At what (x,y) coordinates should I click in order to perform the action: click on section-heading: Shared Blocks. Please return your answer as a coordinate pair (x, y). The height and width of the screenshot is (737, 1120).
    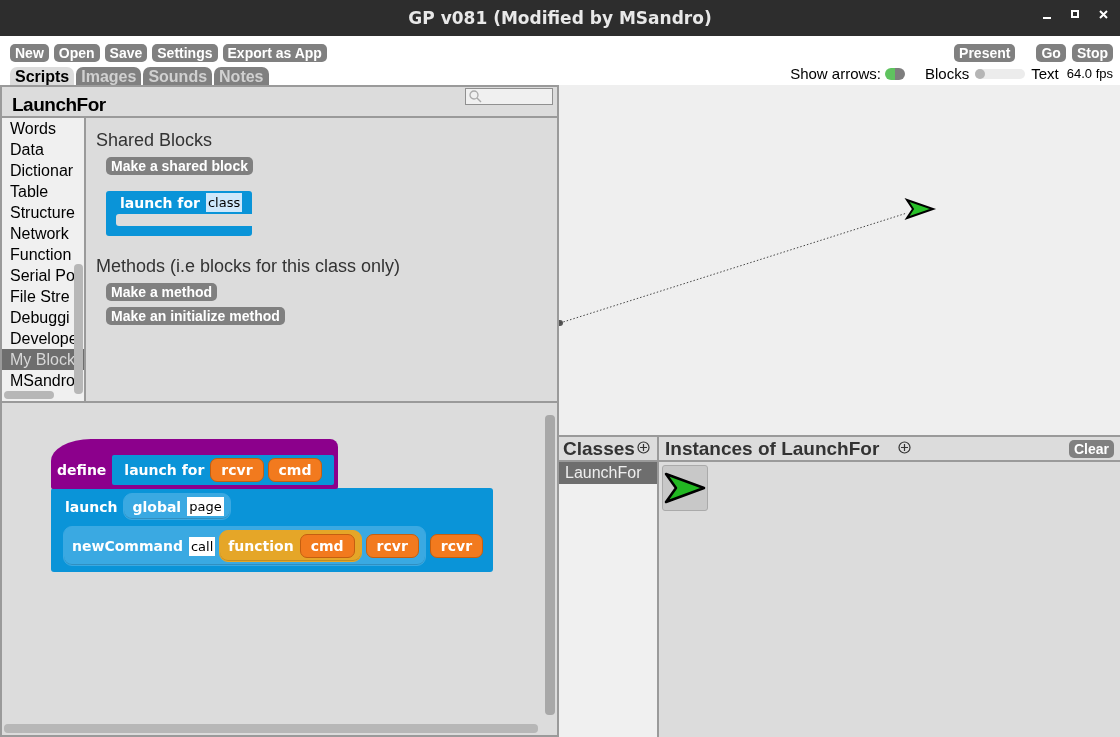
    Looking at the image, I should click on (154, 140).